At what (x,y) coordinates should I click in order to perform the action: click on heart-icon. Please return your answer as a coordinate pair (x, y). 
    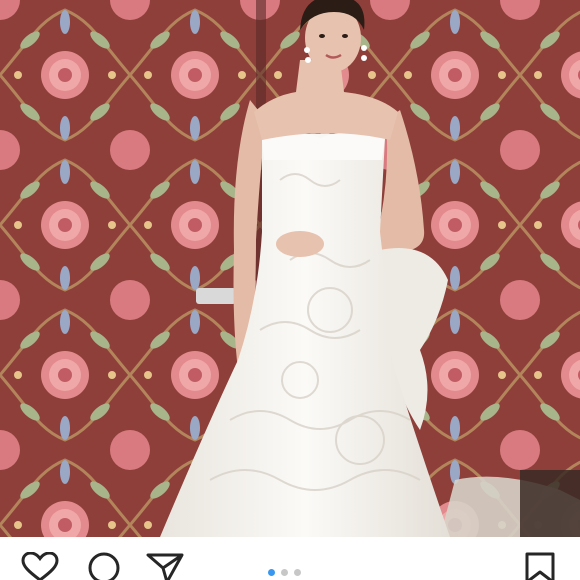
    Looking at the image, I should click on (40, 565).